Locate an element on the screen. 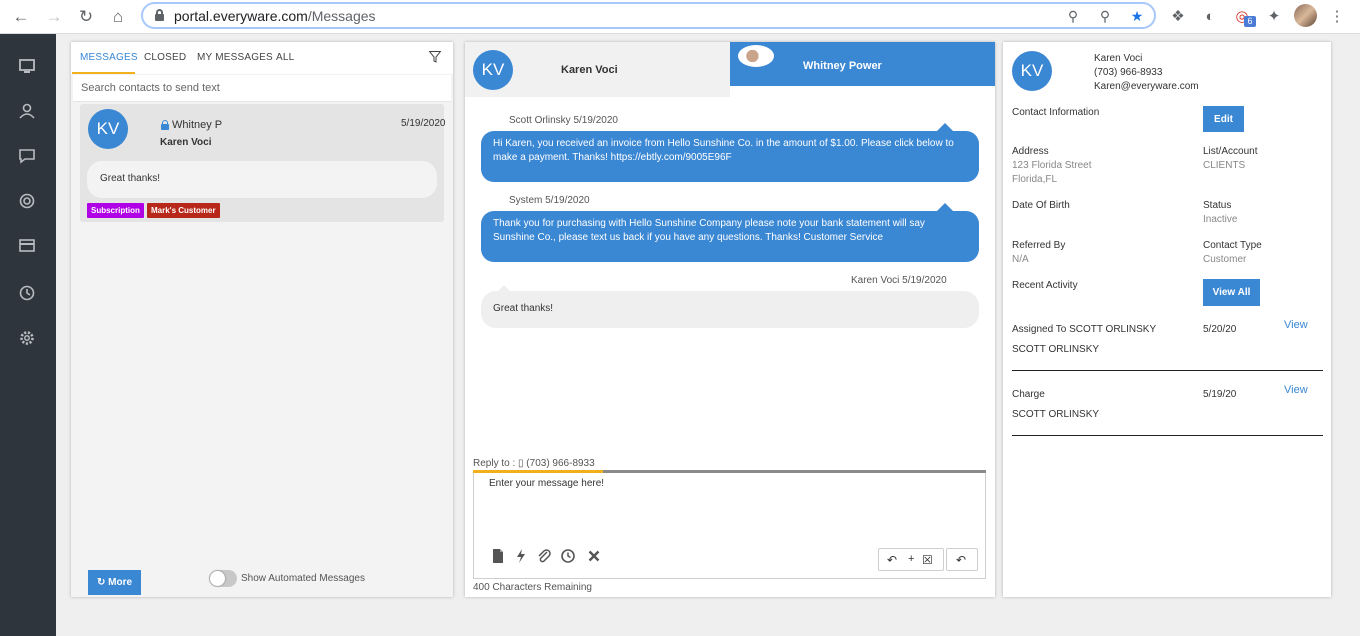  activity-date: 5/20/20 is located at coordinates (1220, 329).